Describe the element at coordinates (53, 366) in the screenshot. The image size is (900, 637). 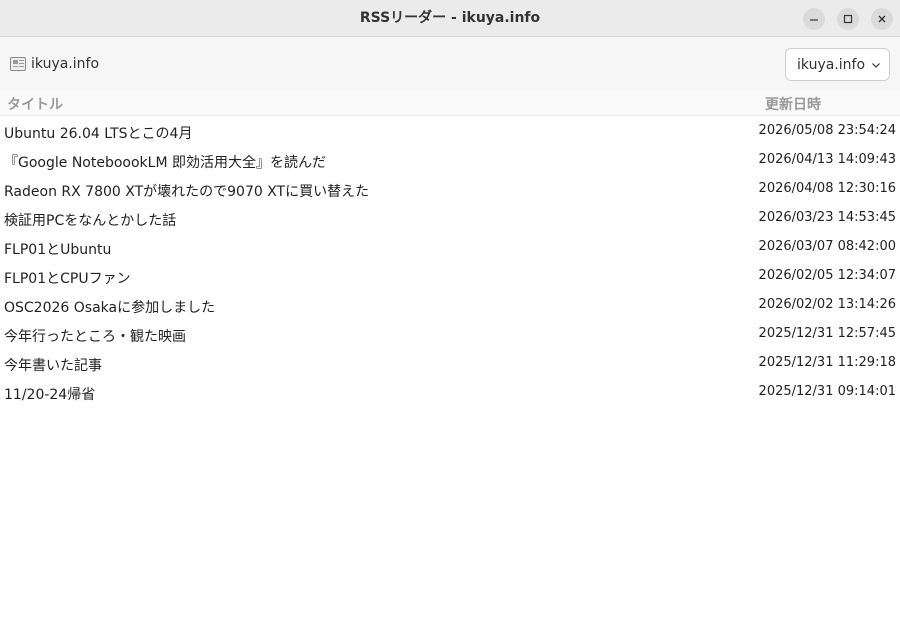
I see `row-title: 今年書いた記事` at that location.